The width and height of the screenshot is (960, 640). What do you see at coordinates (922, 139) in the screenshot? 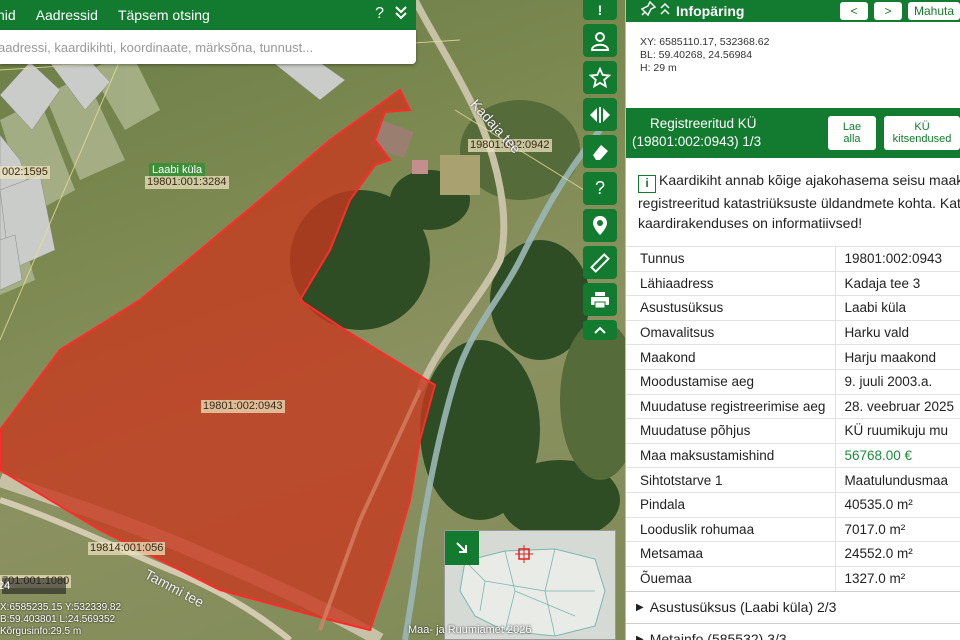
I see `restrictions-line2: kitsendused` at bounding box center [922, 139].